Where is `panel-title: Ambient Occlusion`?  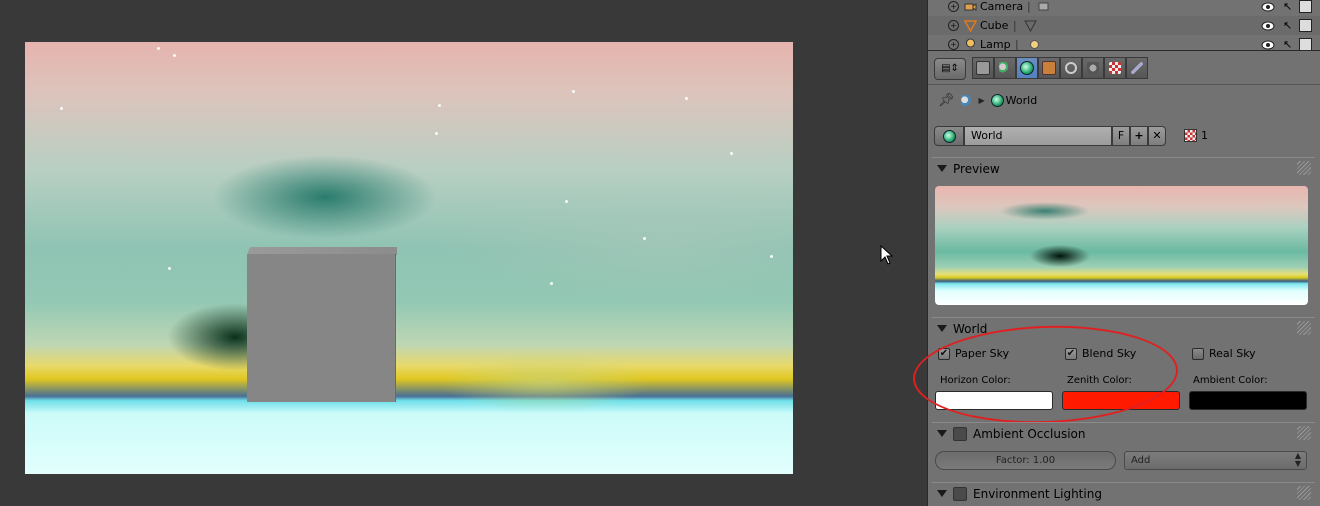
panel-title: Ambient Occlusion is located at coordinates (1029, 433).